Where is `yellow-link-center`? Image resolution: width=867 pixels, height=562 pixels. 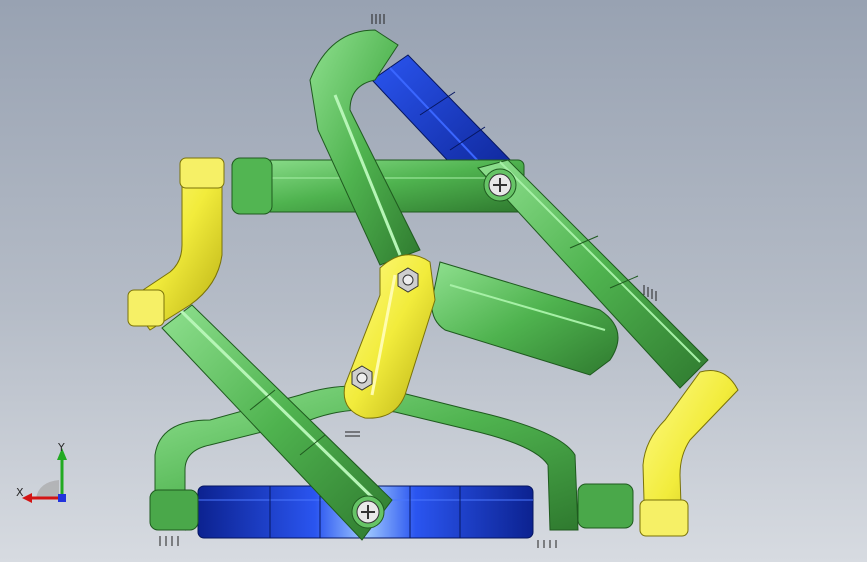
yellow-link-center is located at coordinates (389, 336).